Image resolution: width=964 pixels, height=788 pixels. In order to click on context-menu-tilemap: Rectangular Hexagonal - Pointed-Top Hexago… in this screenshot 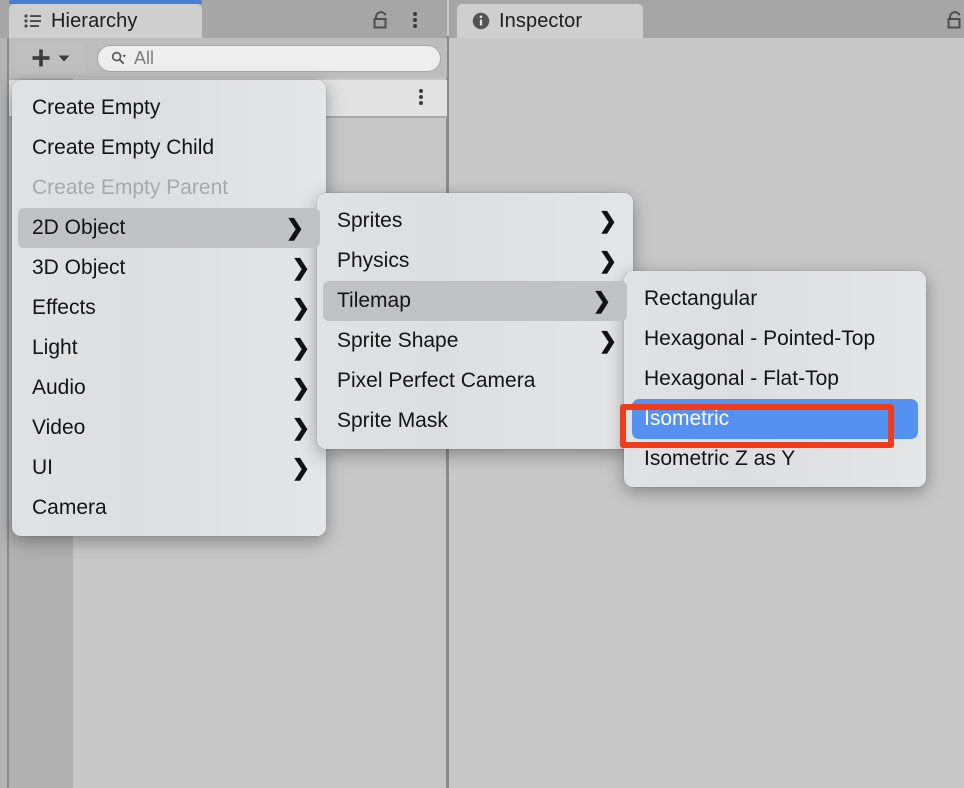, I will do `click(775, 379)`.